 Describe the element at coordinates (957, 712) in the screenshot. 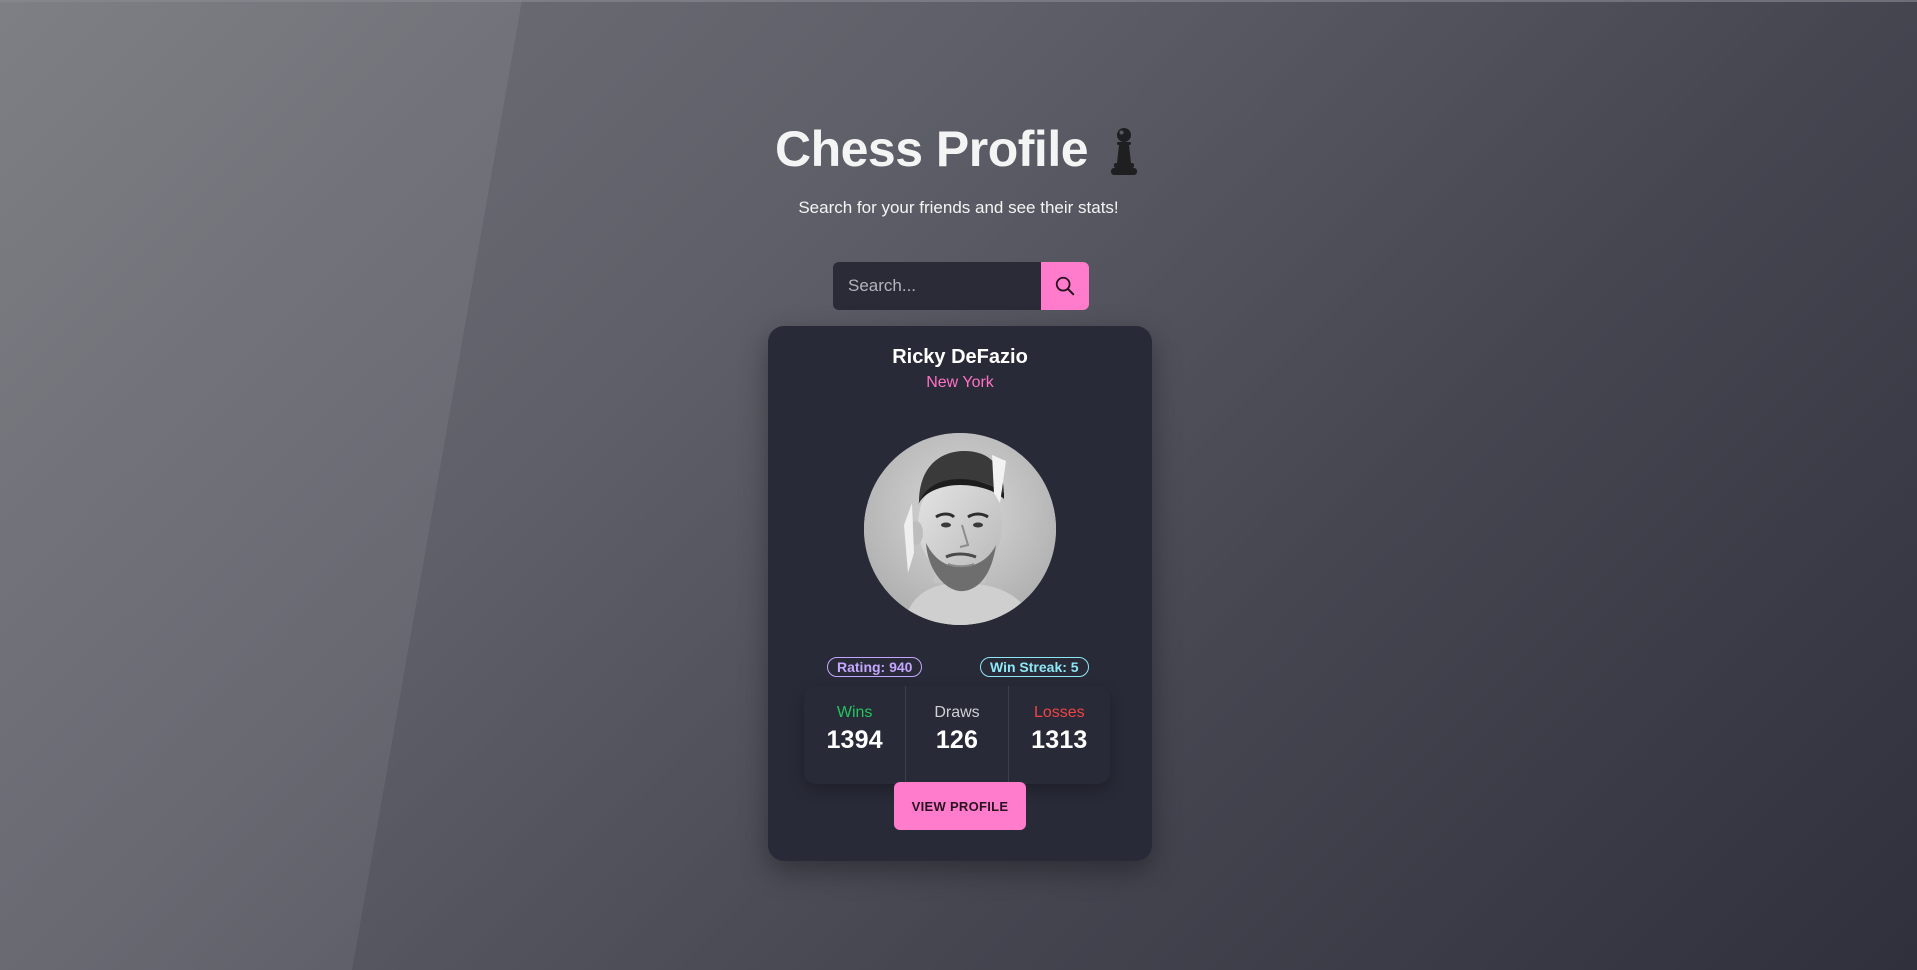

I see `draws-label: Draws` at that location.